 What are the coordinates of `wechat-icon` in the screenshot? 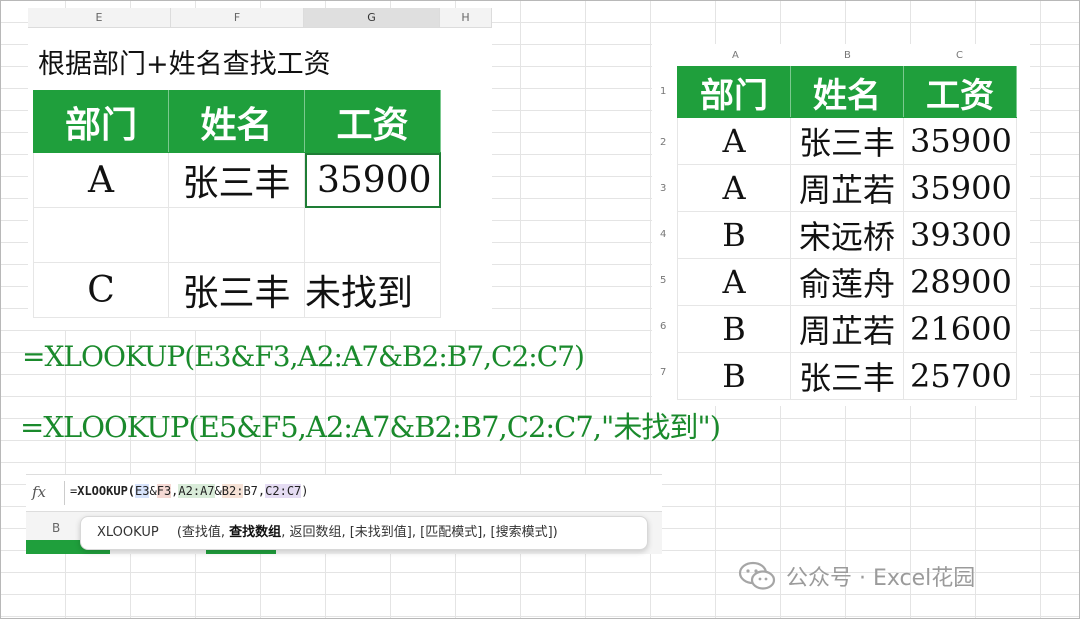 It's located at (757, 579).